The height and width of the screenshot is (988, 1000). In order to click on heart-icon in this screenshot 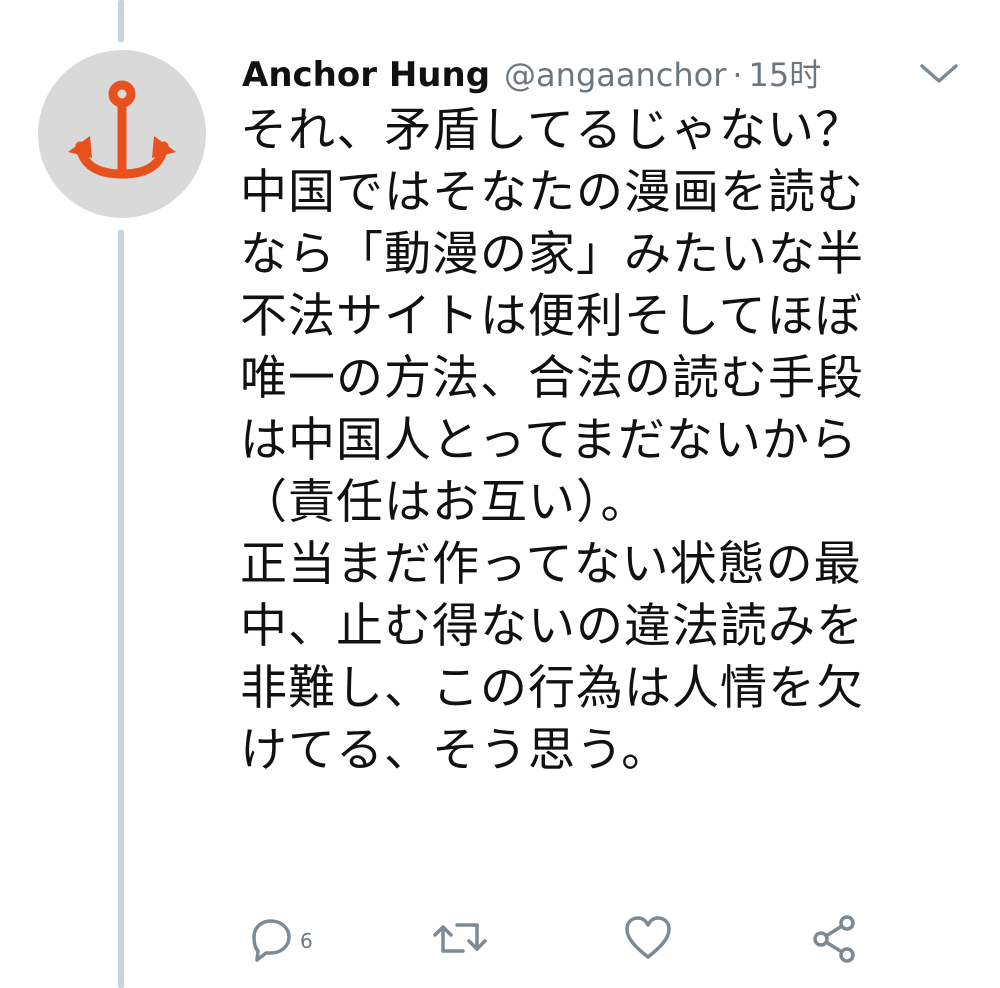, I will do `click(648, 937)`.